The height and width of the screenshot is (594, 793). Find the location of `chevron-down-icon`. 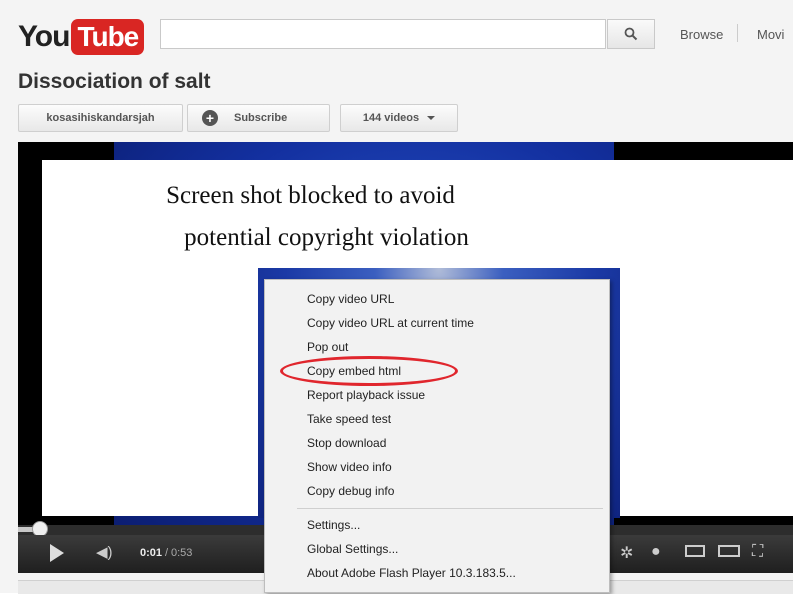

chevron-down-icon is located at coordinates (431, 118).